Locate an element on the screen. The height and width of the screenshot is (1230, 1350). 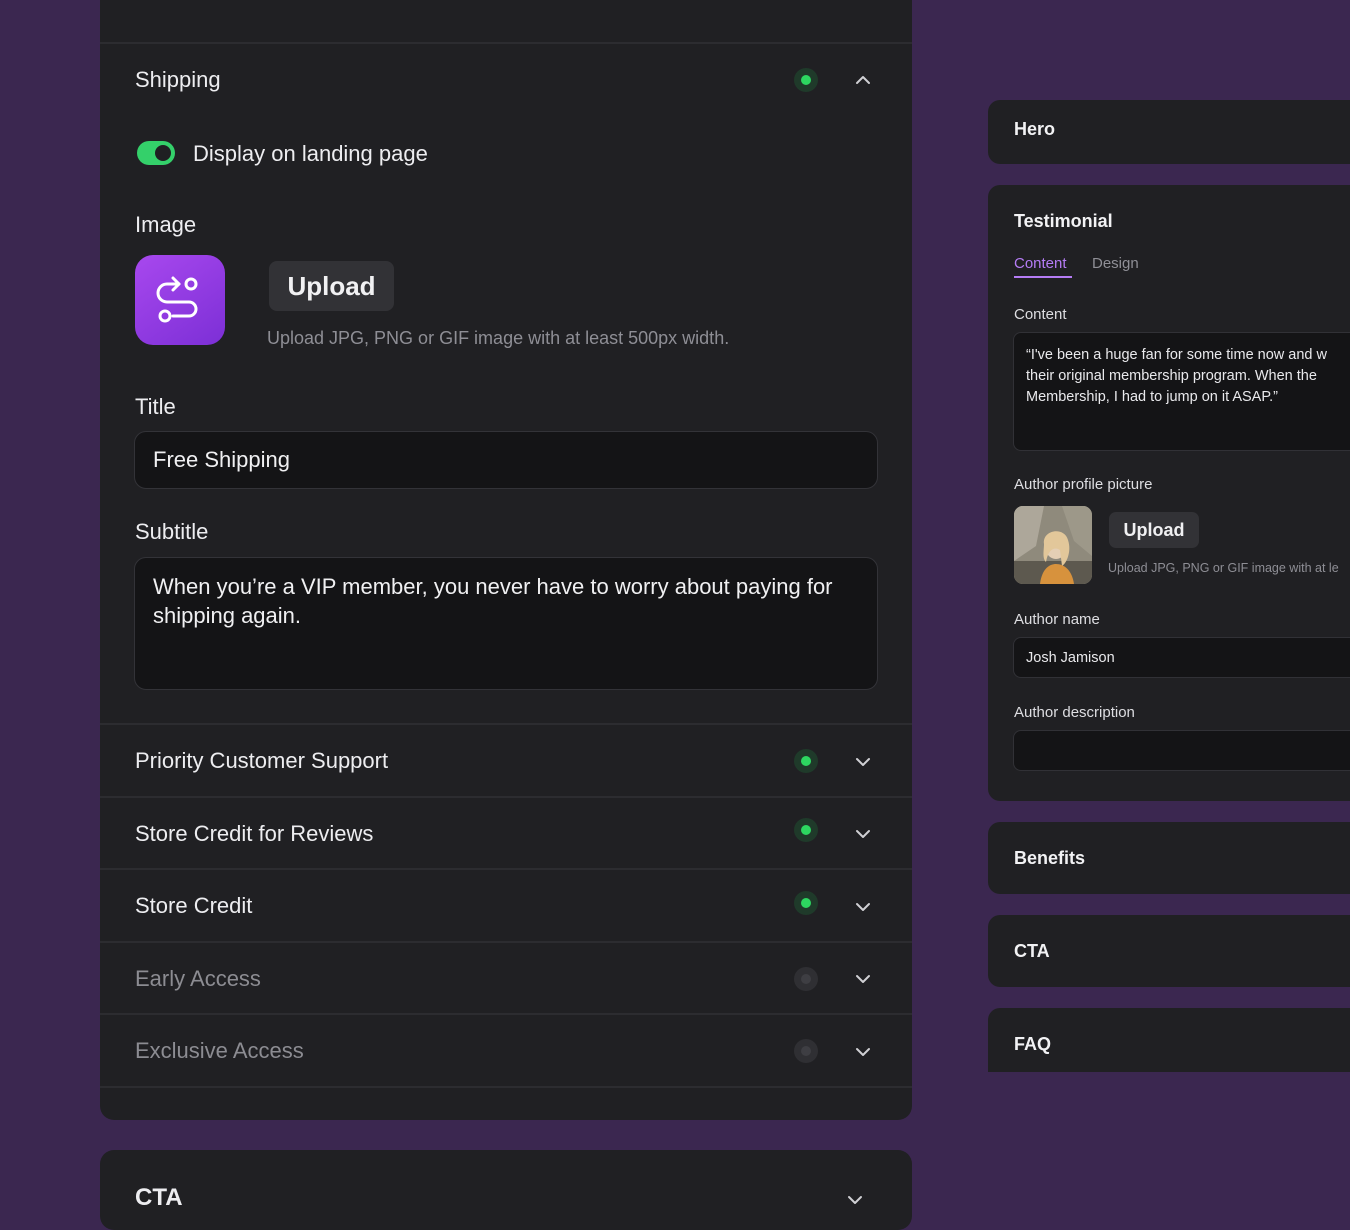
content-label: Content is located at coordinates (1040, 314).